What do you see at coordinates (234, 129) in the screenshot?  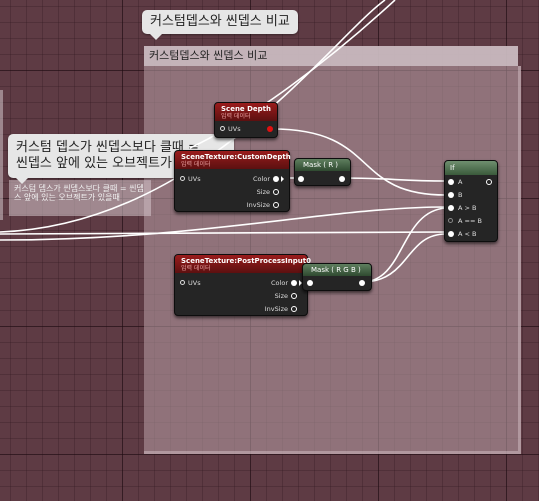 I see `scene-depth-uvs-label: UVs` at bounding box center [234, 129].